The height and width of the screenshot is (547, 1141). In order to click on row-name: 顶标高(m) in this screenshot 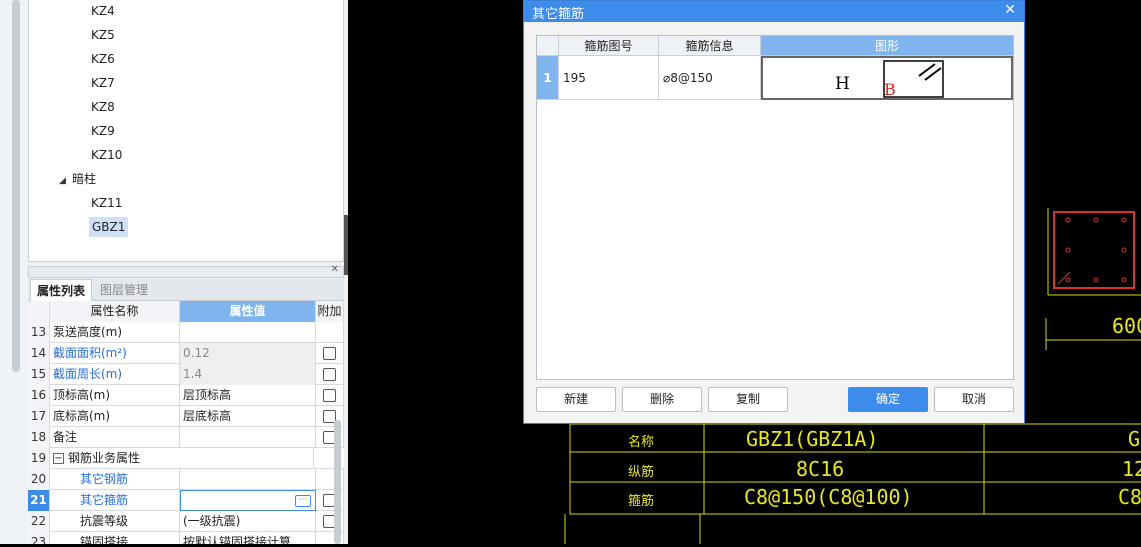, I will do `click(115, 395)`.